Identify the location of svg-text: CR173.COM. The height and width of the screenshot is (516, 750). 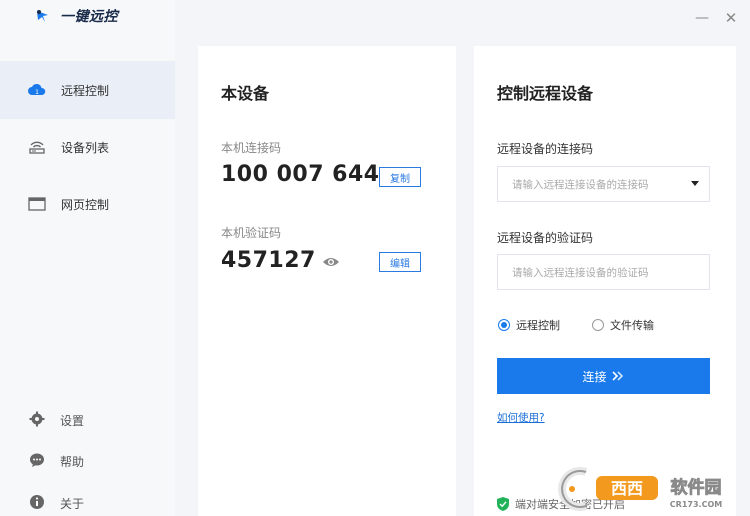
(696, 504).